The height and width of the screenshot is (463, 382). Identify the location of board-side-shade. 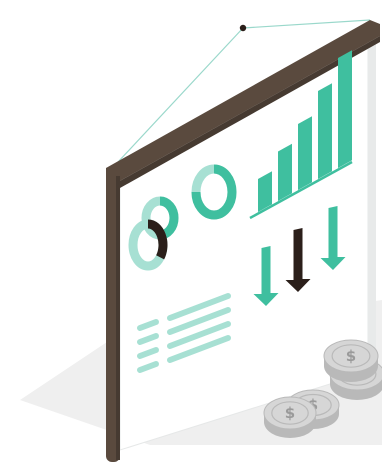
(372, 206).